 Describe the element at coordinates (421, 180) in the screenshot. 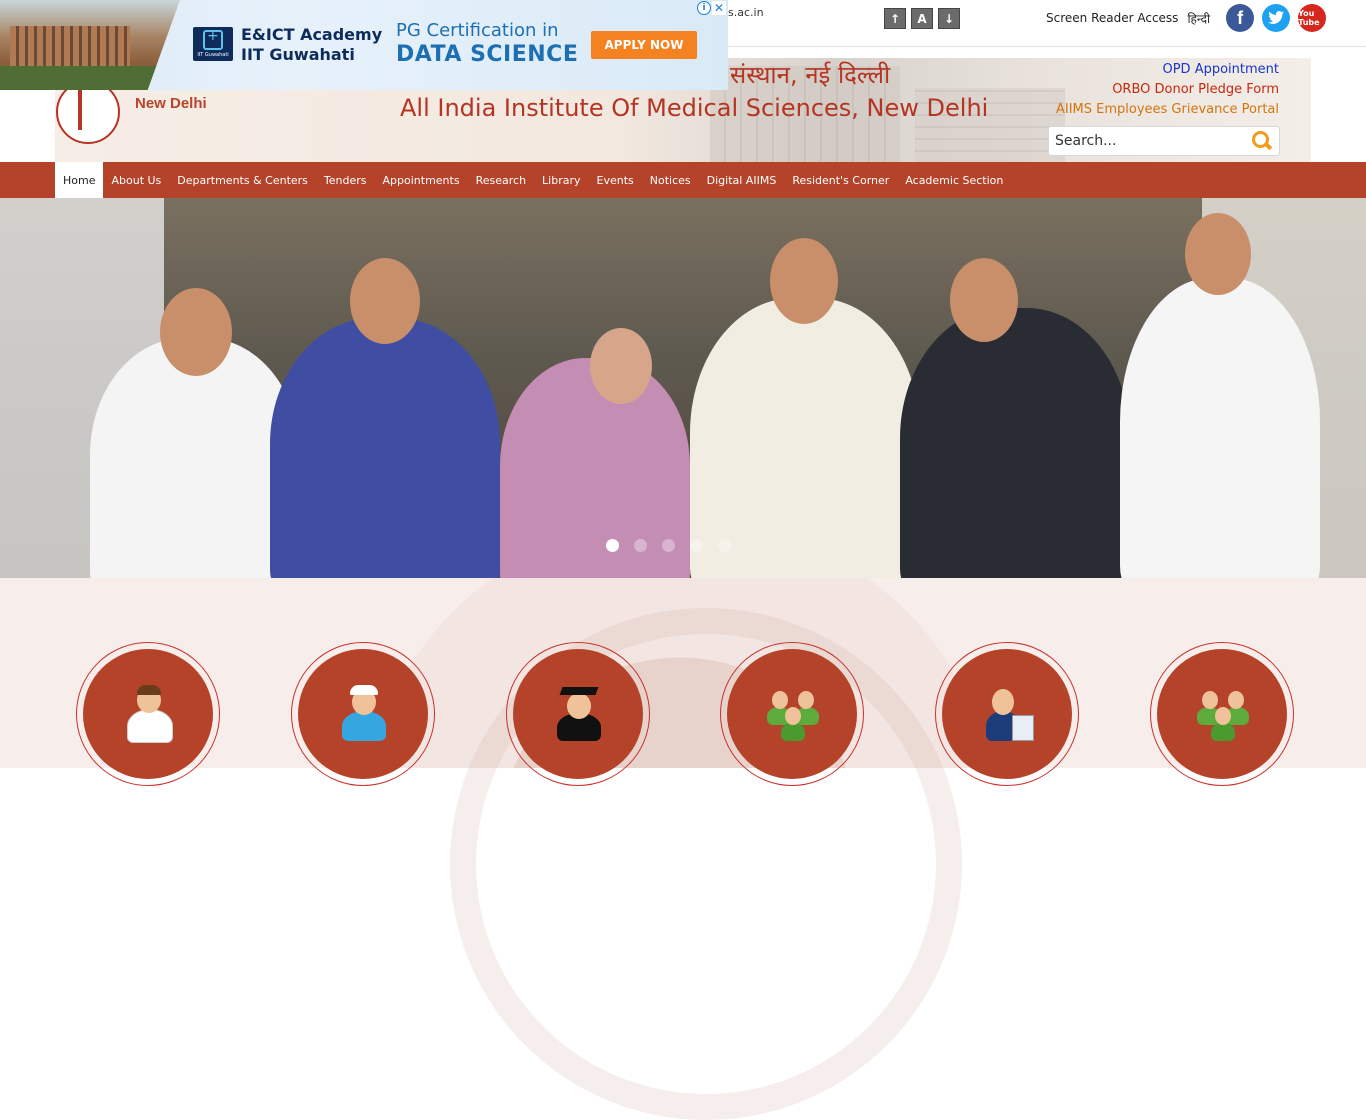

I see `nav-item-appointments: Appointments` at that location.